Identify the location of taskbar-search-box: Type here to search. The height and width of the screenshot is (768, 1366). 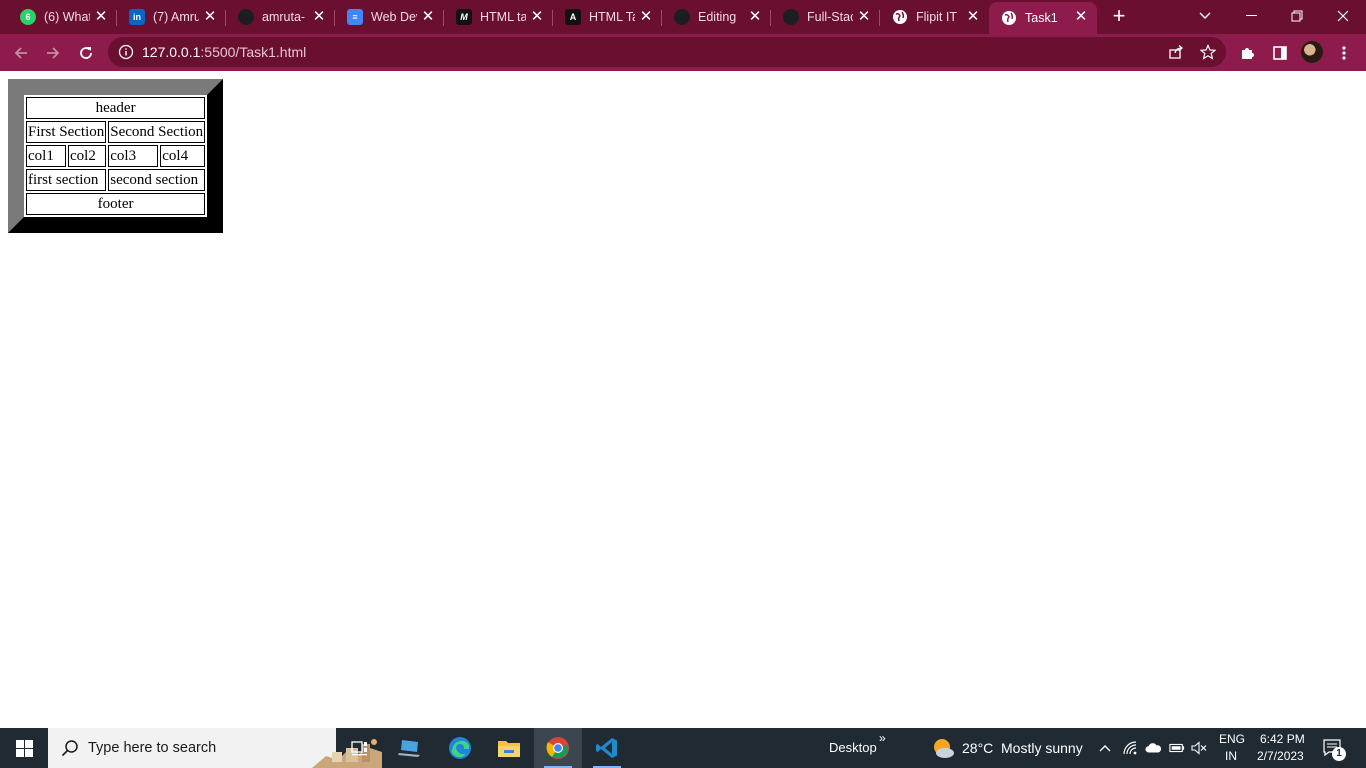
(215, 748).